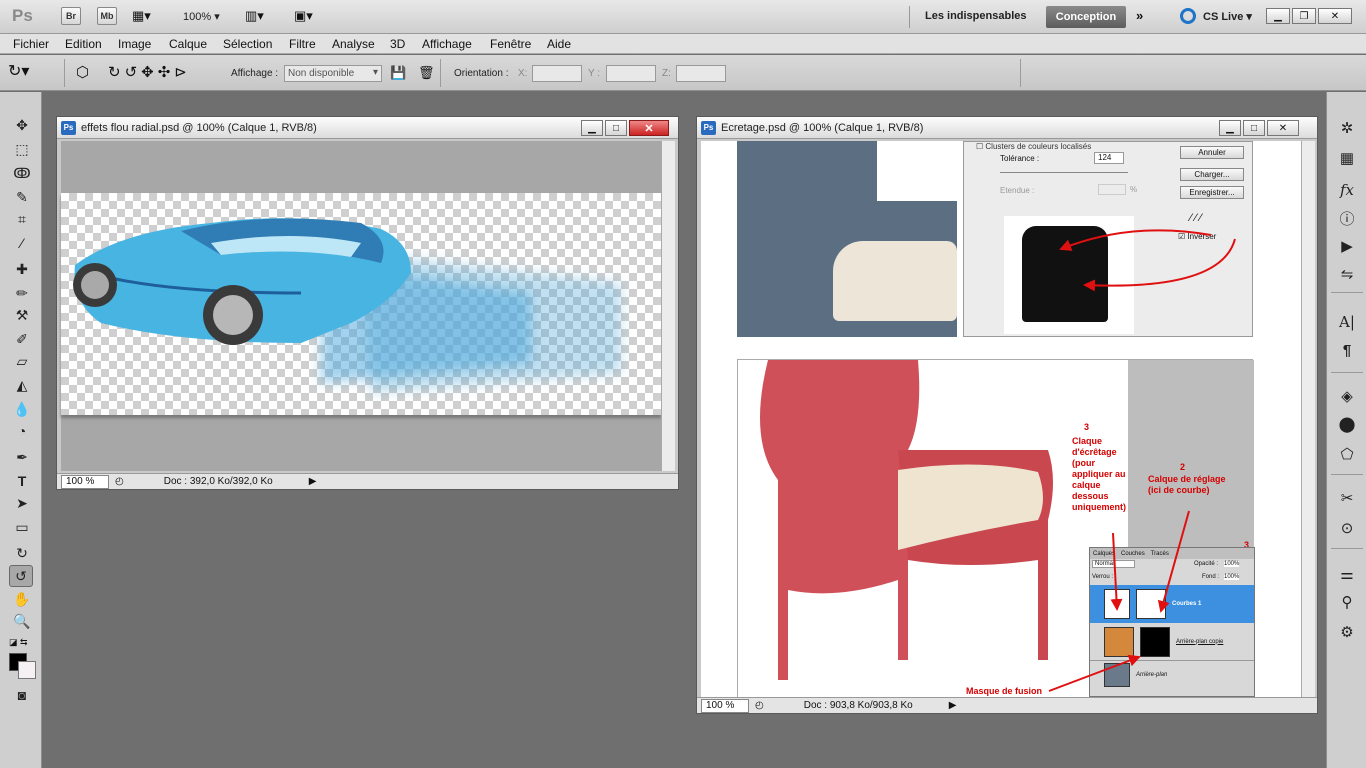 This screenshot has height=768, width=1366. I want to click on type-tool-icon: T, so click(22, 481).